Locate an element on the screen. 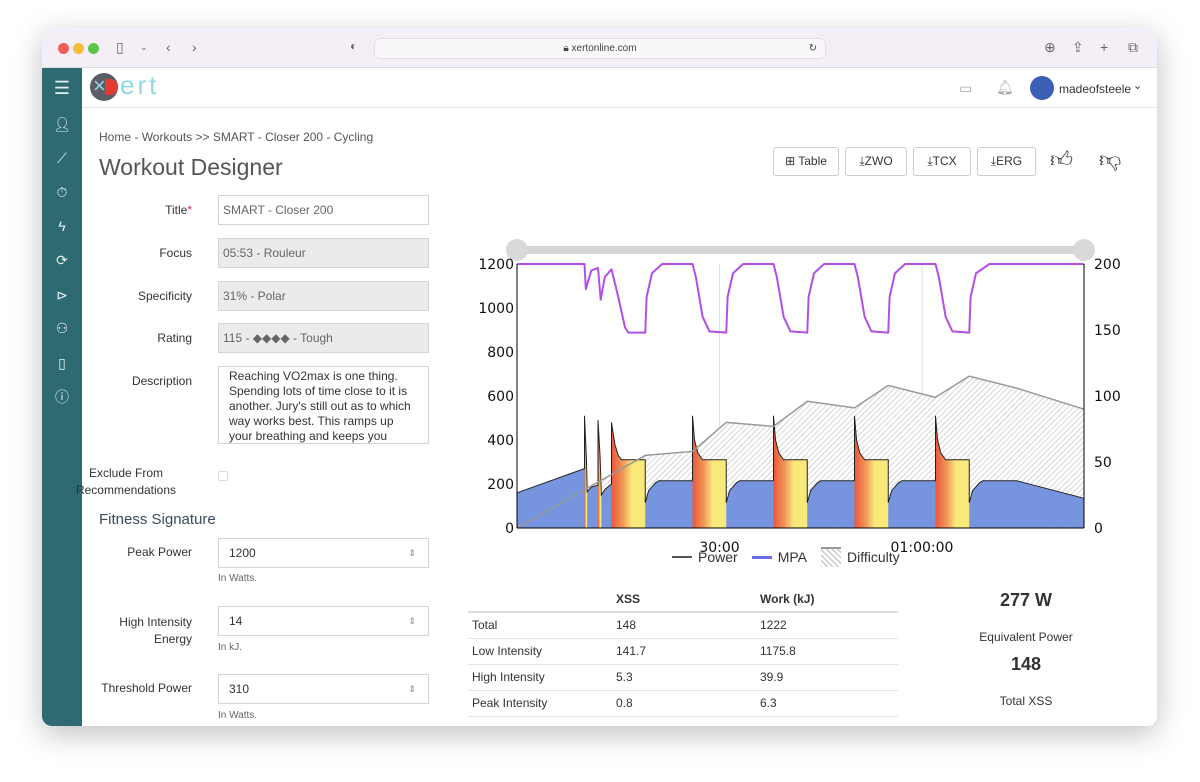 The image size is (1200, 782). column-header is located at coordinates (540, 599).